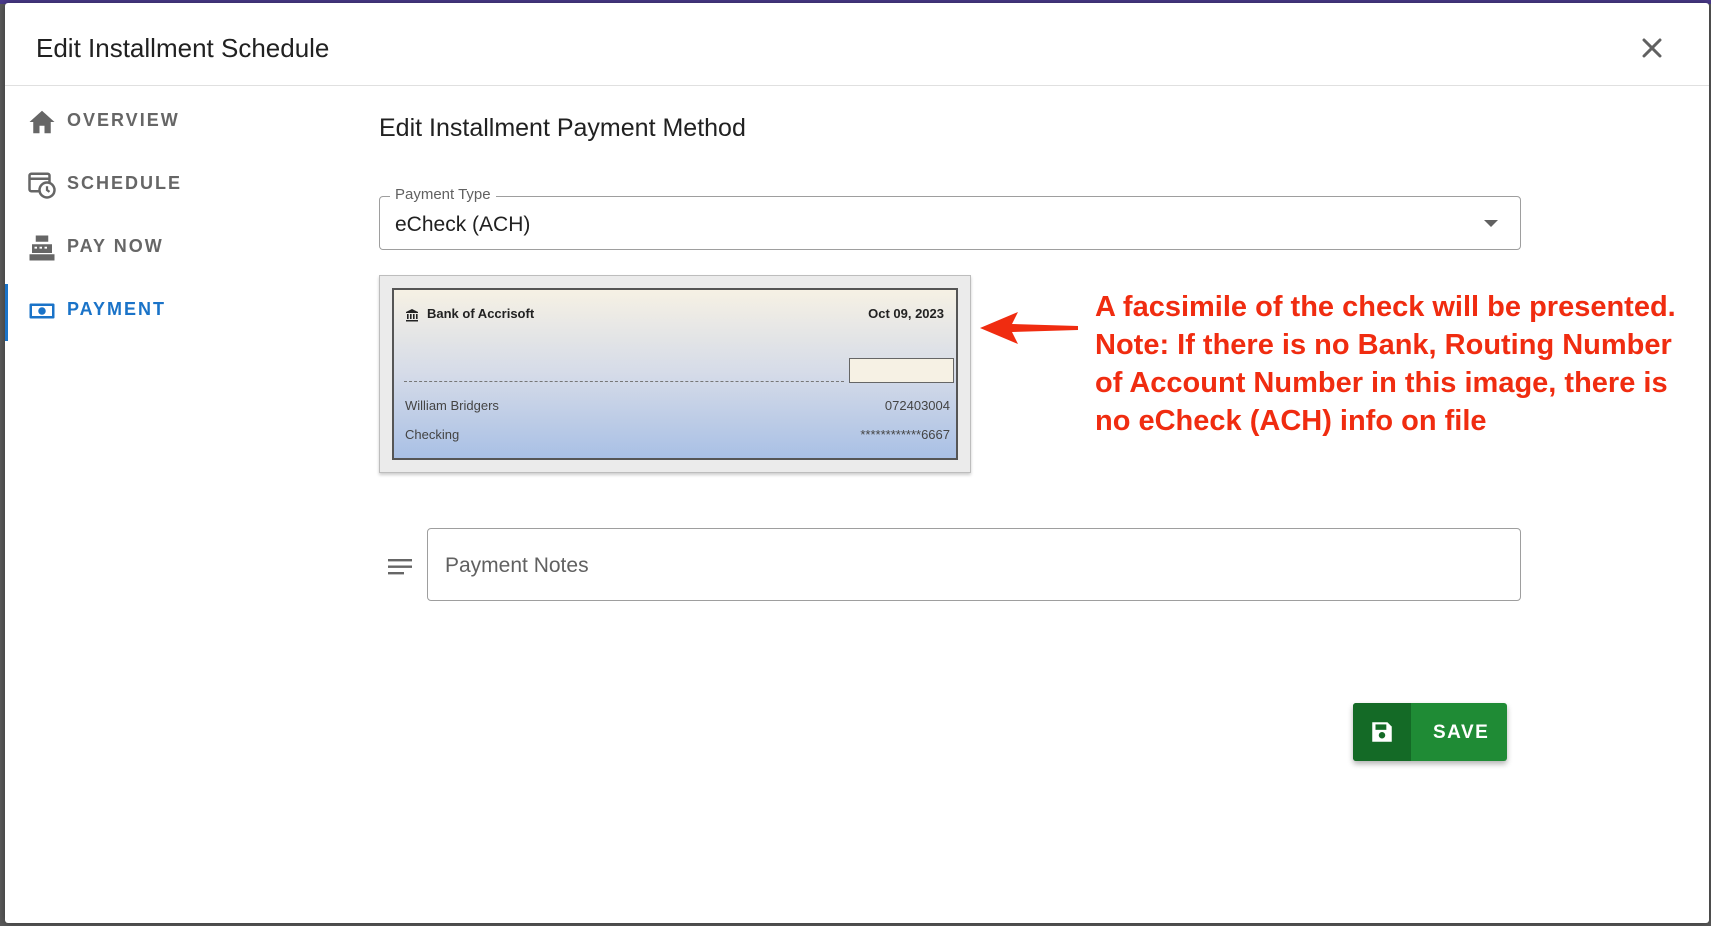 The image size is (1711, 926). I want to click on check-bank-name: Bank of Accrisoft, so click(481, 313).